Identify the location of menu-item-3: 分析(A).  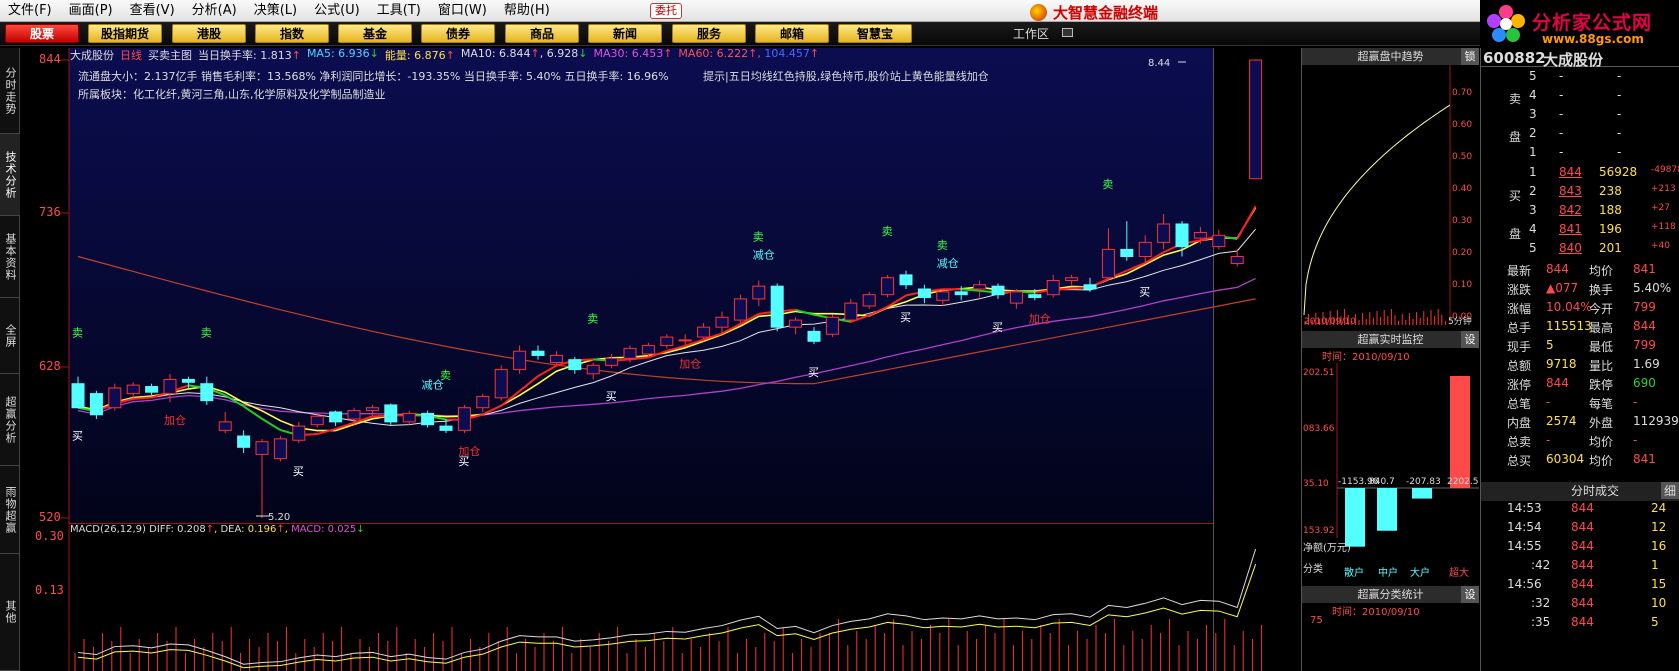
(215, 11).